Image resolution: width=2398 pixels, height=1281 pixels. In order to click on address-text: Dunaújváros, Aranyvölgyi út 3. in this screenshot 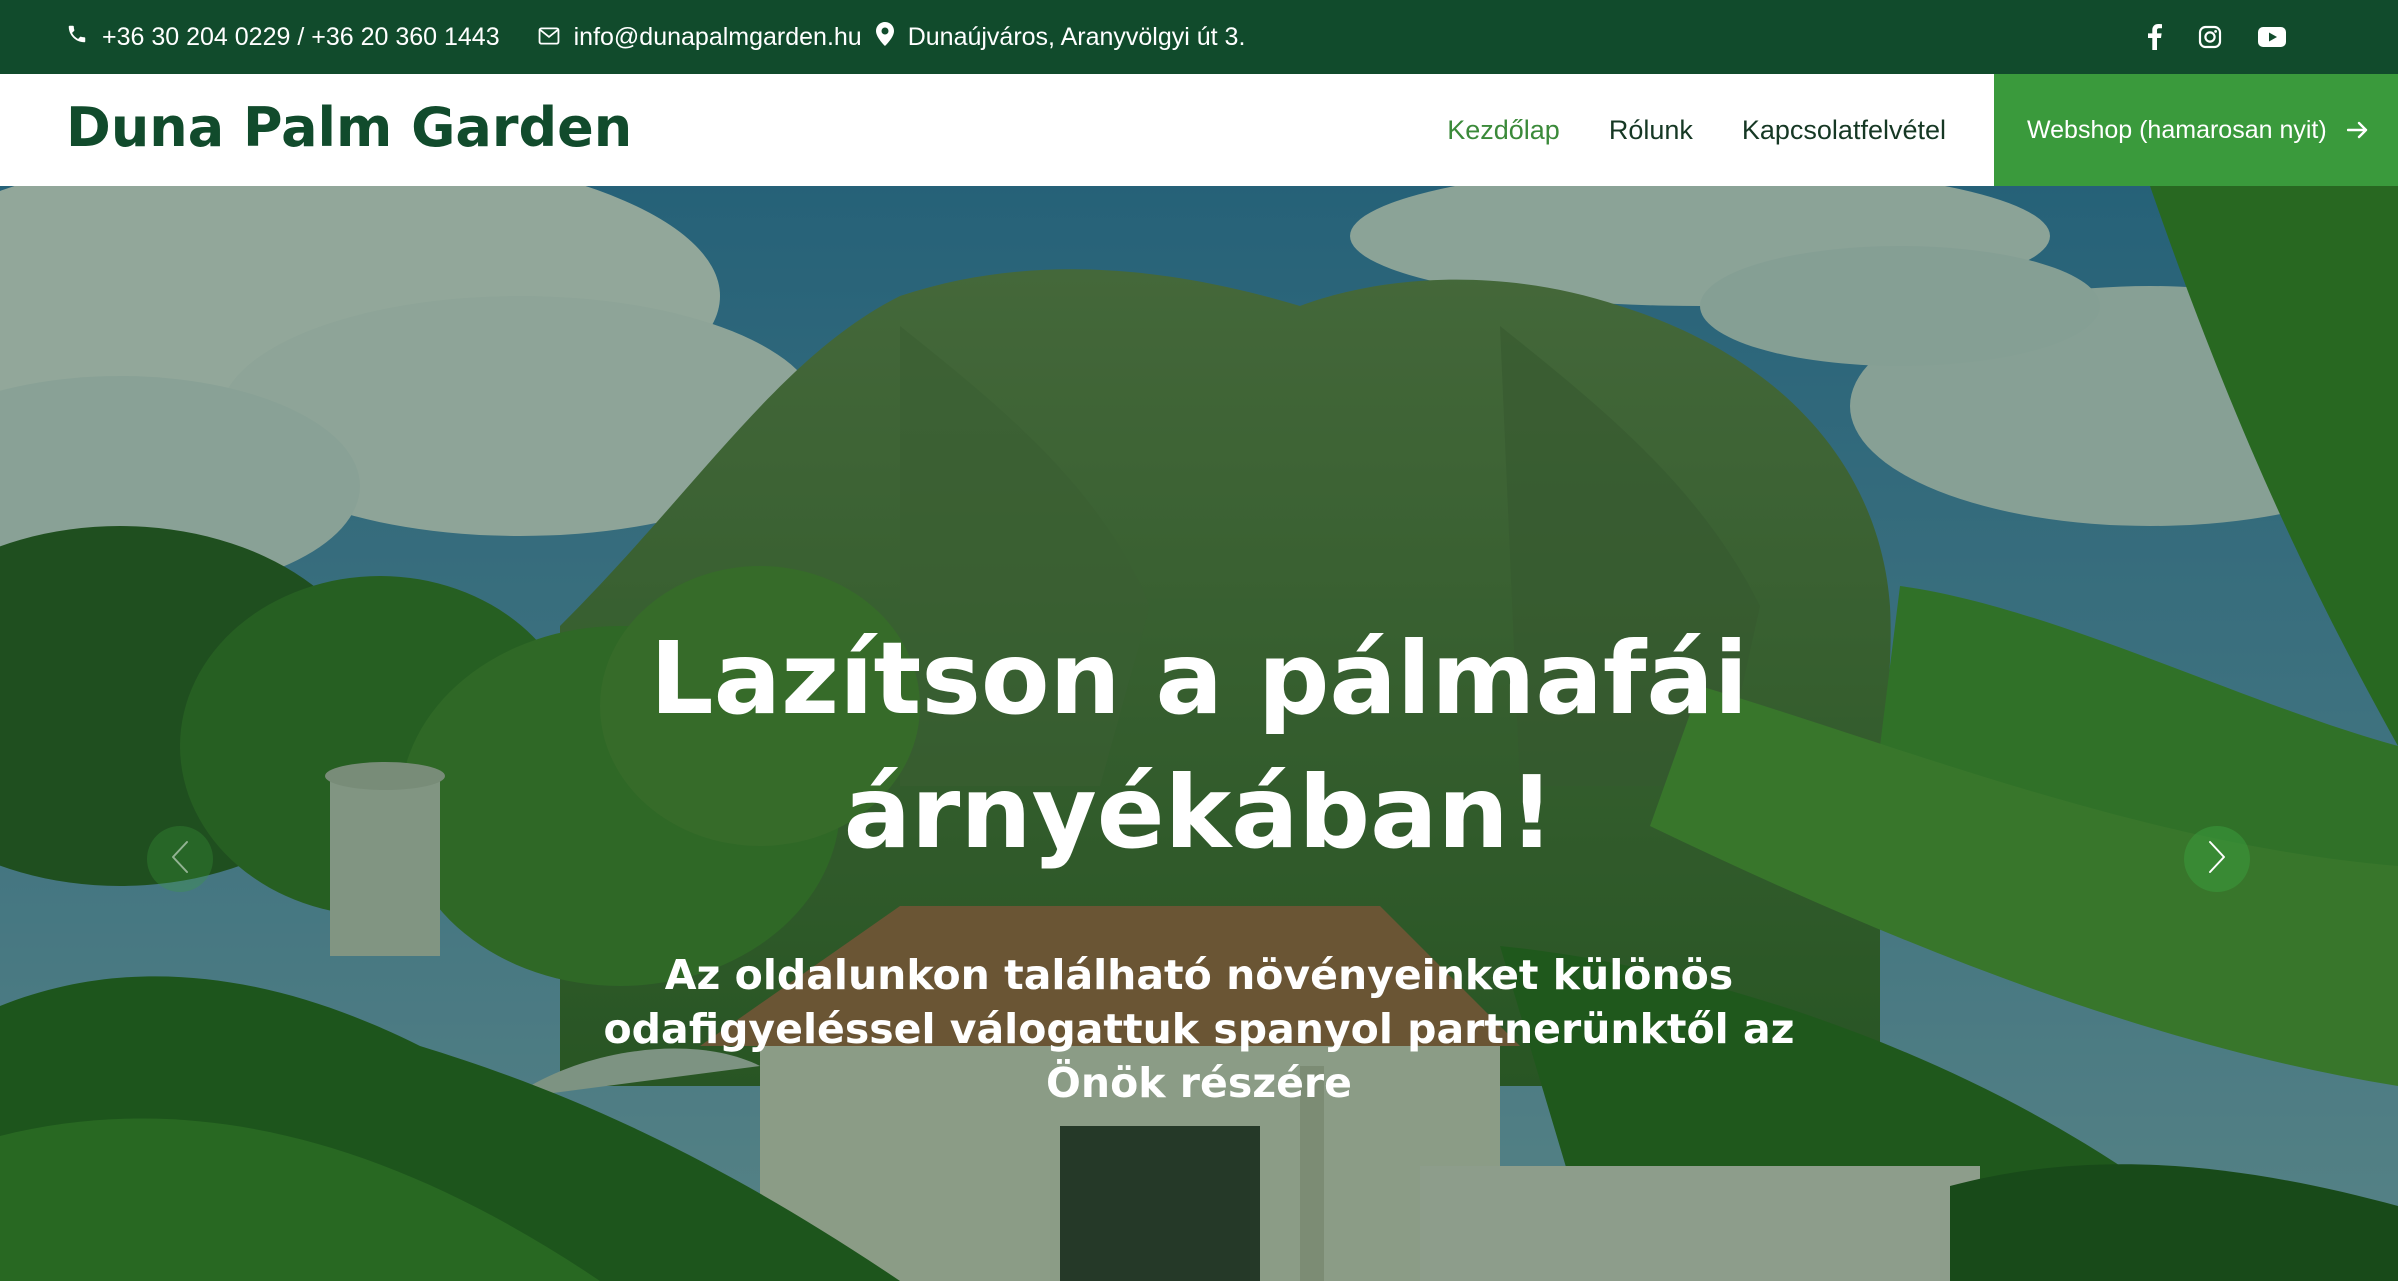, I will do `click(1076, 36)`.